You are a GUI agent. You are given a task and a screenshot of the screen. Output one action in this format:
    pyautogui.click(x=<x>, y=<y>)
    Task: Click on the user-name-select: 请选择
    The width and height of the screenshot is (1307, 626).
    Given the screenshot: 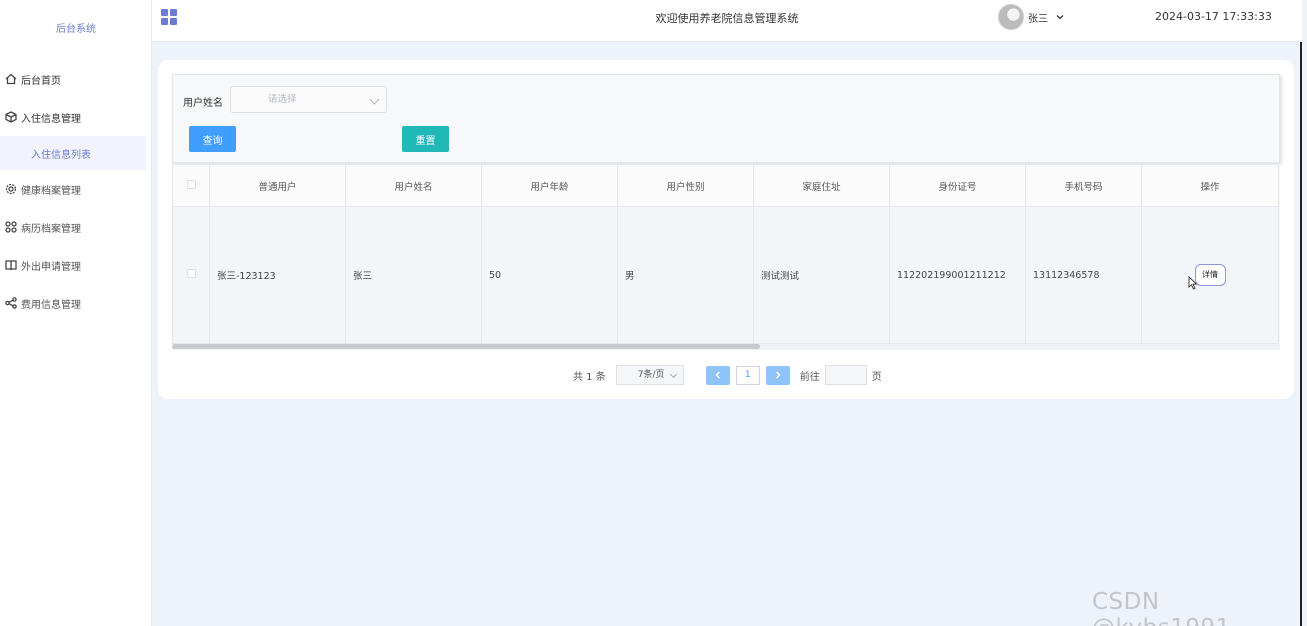 What is the action you would take?
    pyautogui.click(x=308, y=99)
    